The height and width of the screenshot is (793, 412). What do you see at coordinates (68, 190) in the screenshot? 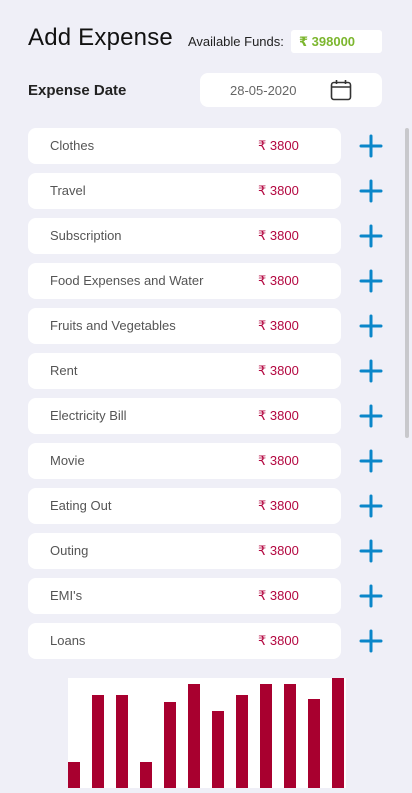
I see `expense-category-name: Travel` at bounding box center [68, 190].